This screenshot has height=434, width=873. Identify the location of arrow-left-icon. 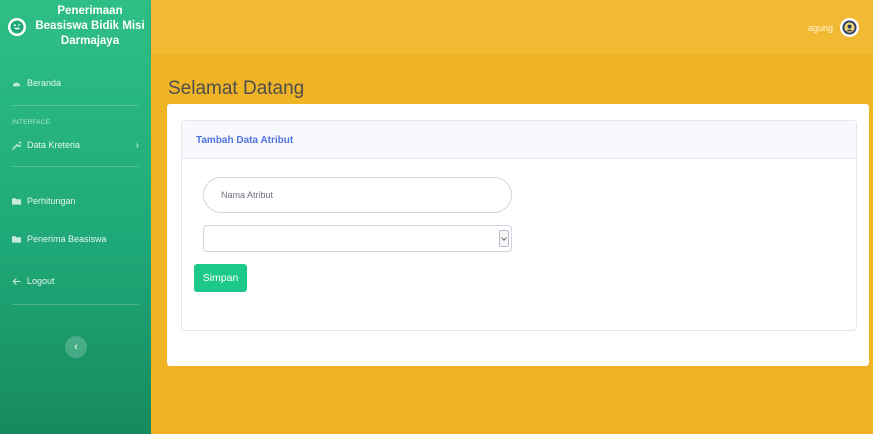
(16, 281).